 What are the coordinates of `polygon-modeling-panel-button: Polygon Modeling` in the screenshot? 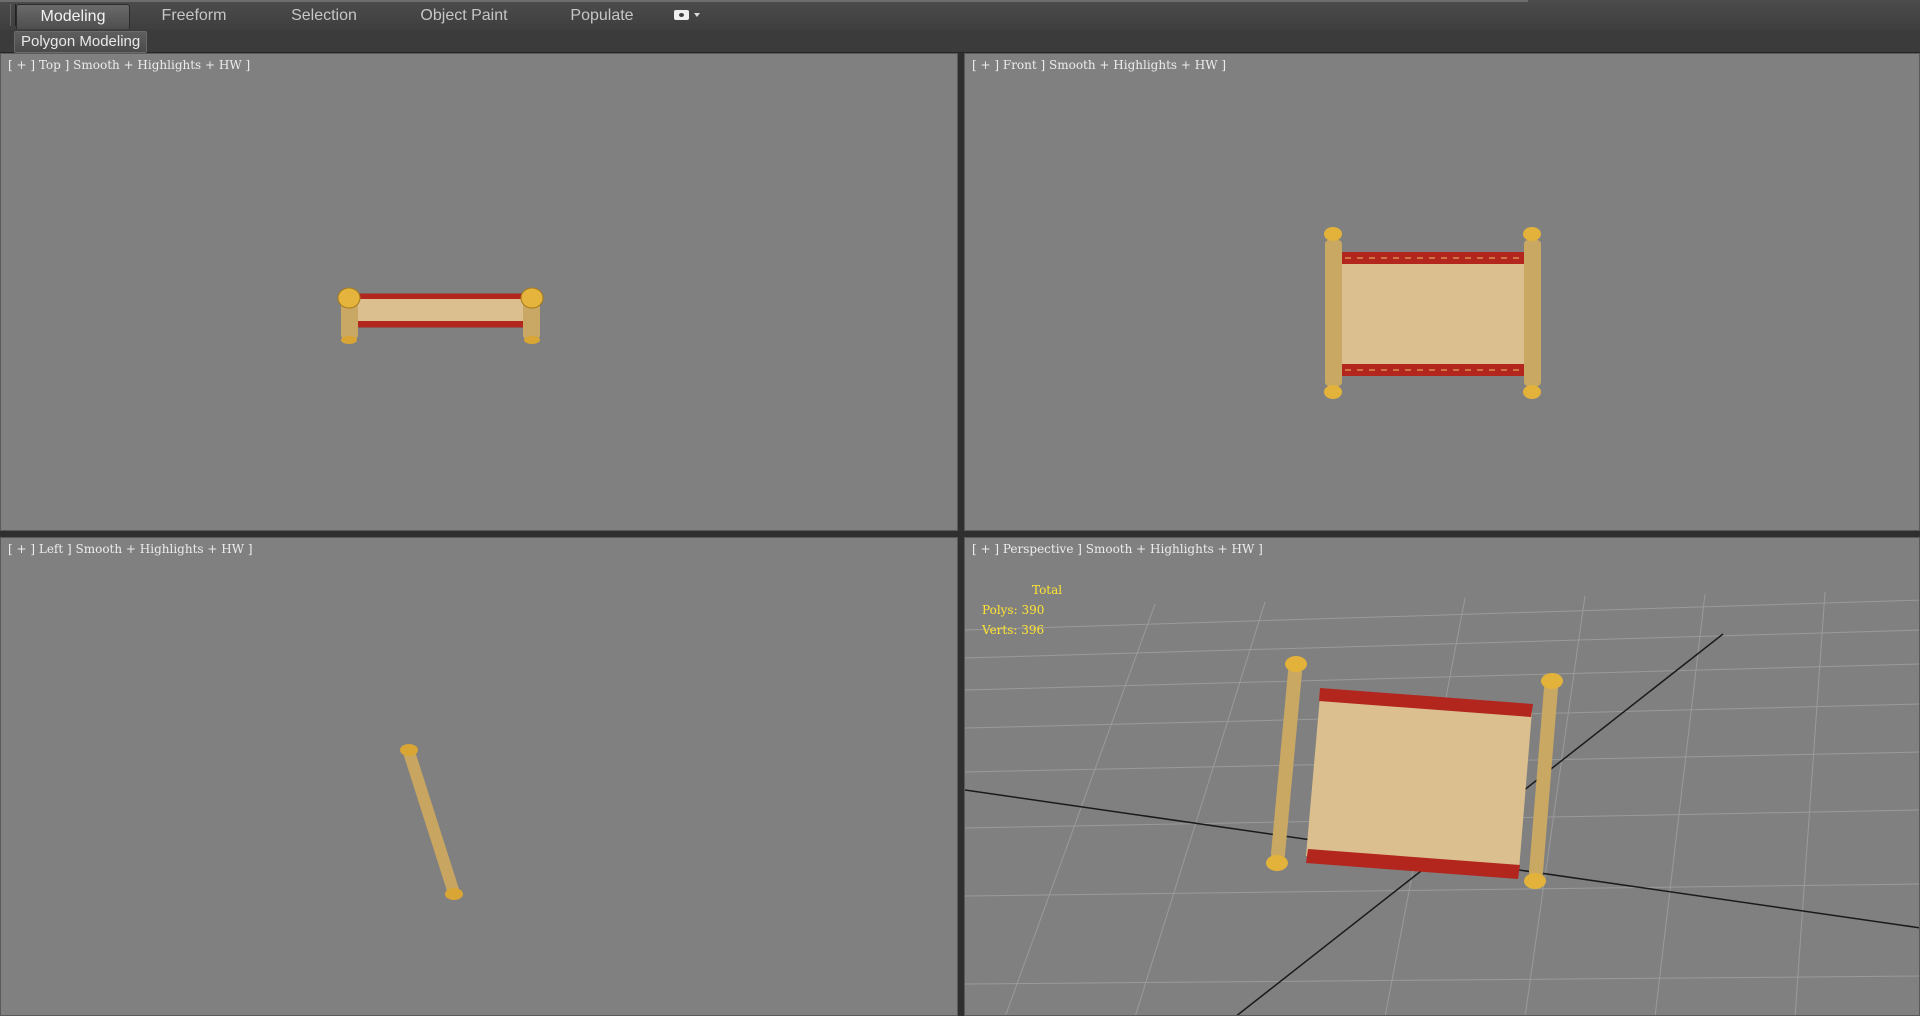 It's located at (81, 42).